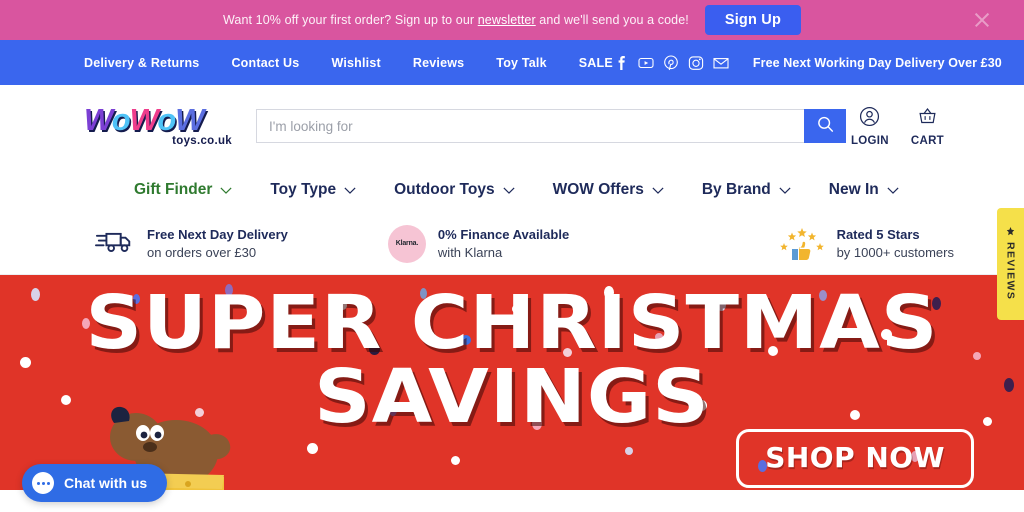 This screenshot has height=512, width=1024. I want to click on pinterest-icon, so click(671, 62).